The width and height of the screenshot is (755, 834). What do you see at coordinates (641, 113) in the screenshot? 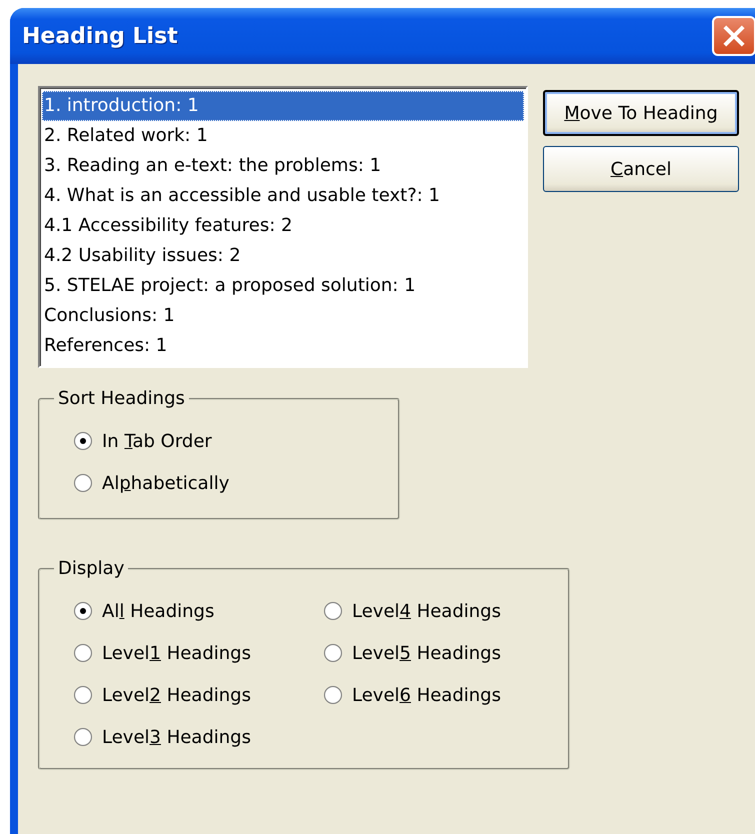
I see `move-to-heading-button: Move To Heading` at bounding box center [641, 113].